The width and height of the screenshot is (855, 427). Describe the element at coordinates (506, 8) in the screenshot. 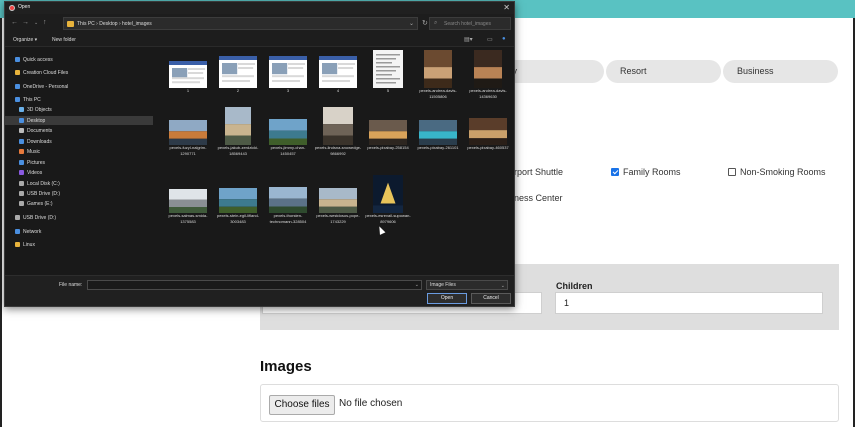

I see `close-icon: ✕` at that location.